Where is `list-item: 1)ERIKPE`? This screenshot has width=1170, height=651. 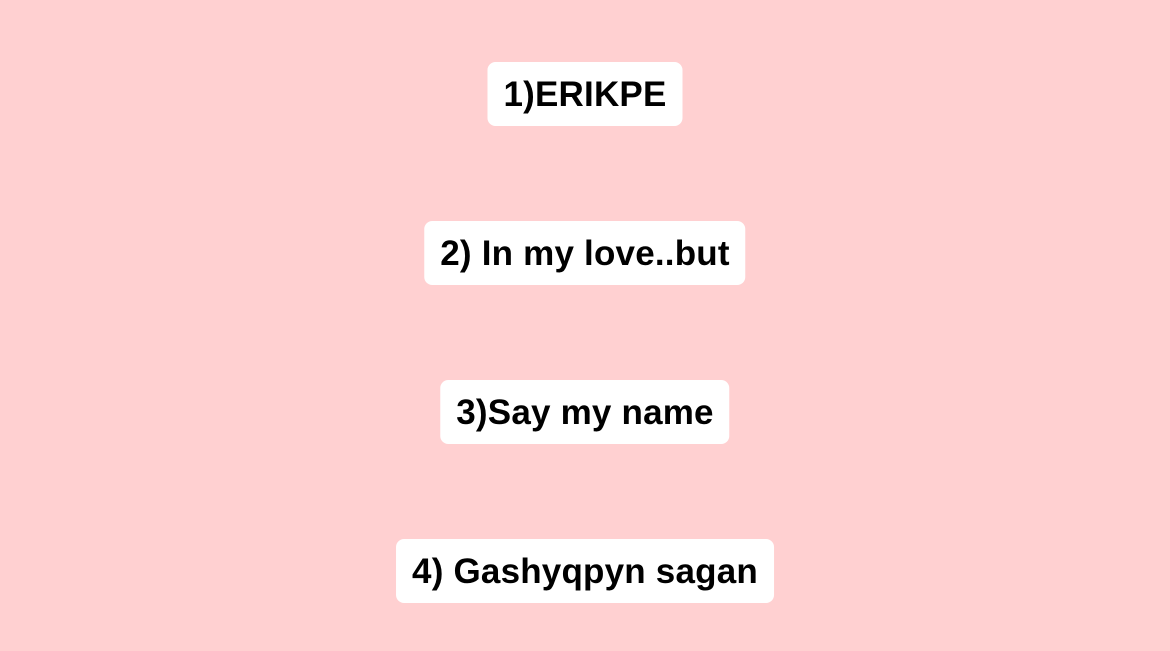 list-item: 1)ERIKPE is located at coordinates (585, 94).